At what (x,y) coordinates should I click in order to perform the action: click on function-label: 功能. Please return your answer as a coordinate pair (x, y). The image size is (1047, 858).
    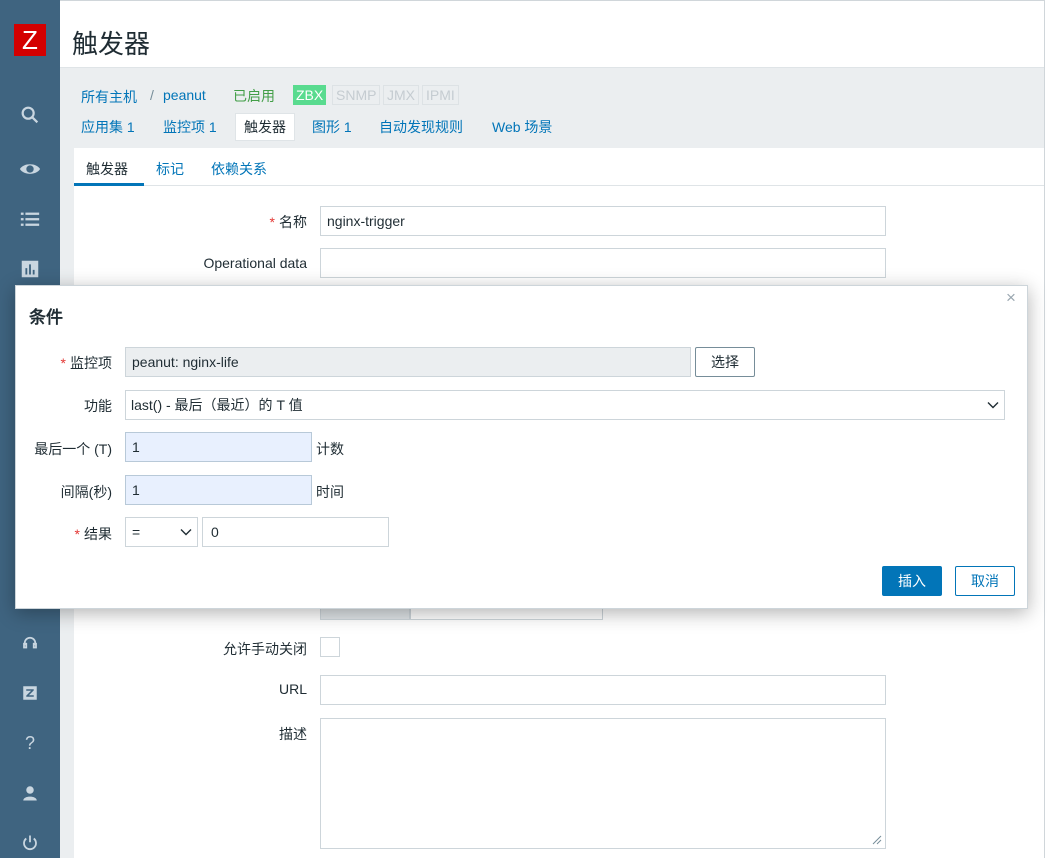
    Looking at the image, I should click on (98, 406).